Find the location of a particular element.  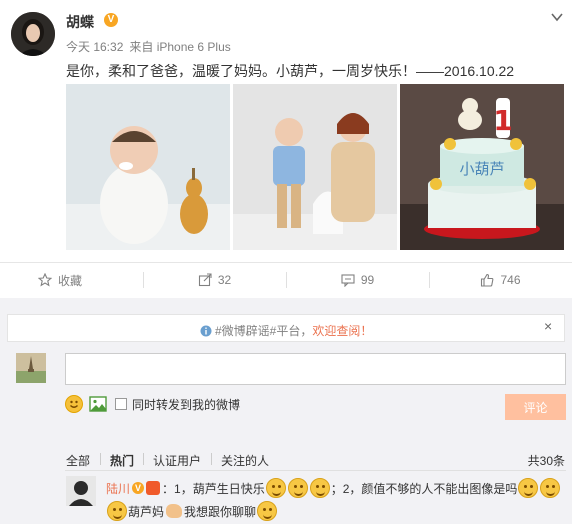

comment-text-a: ：1，葫芦生日快乐 is located at coordinates (213, 488).